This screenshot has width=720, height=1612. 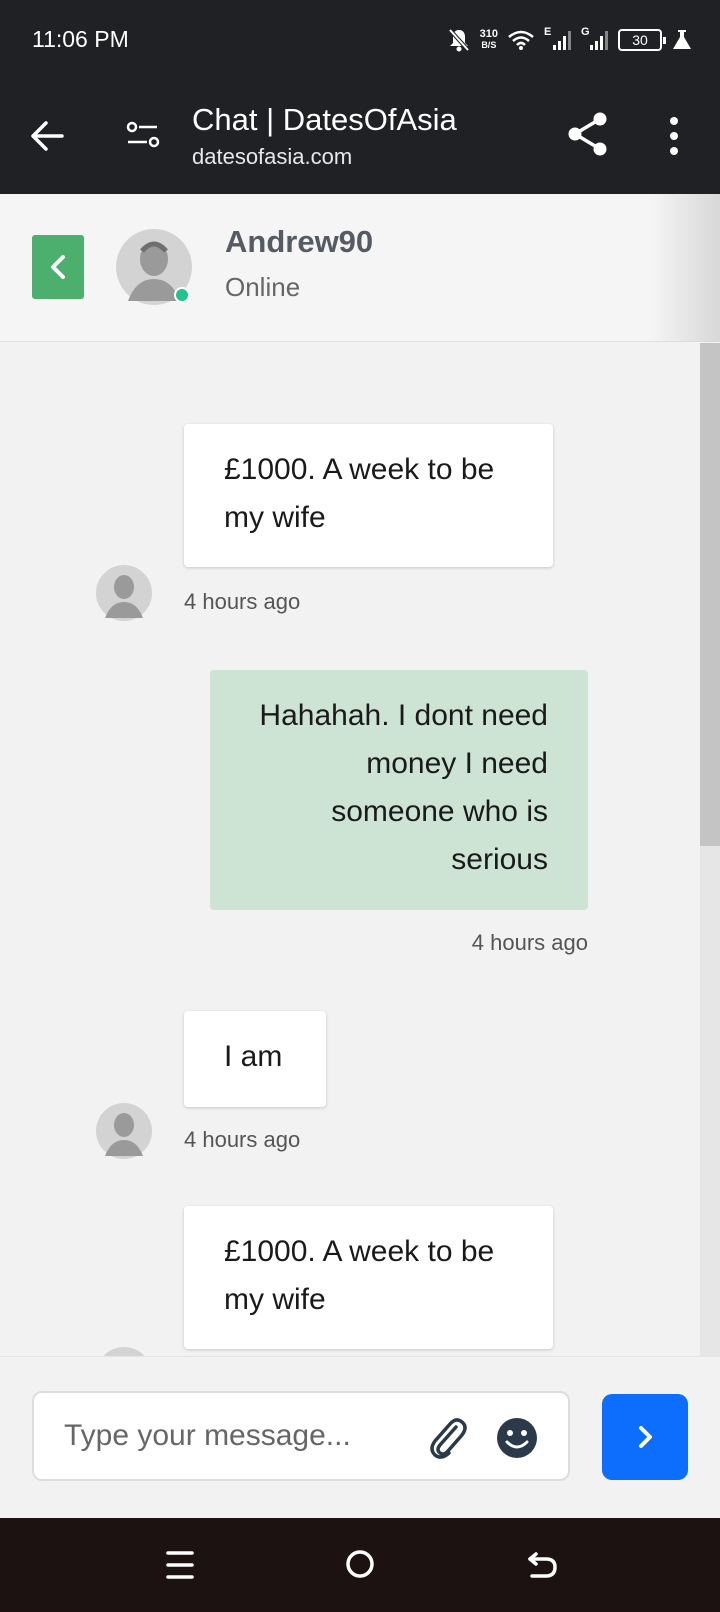 What do you see at coordinates (594, 38) in the screenshot?
I see `signal-icon: G` at bounding box center [594, 38].